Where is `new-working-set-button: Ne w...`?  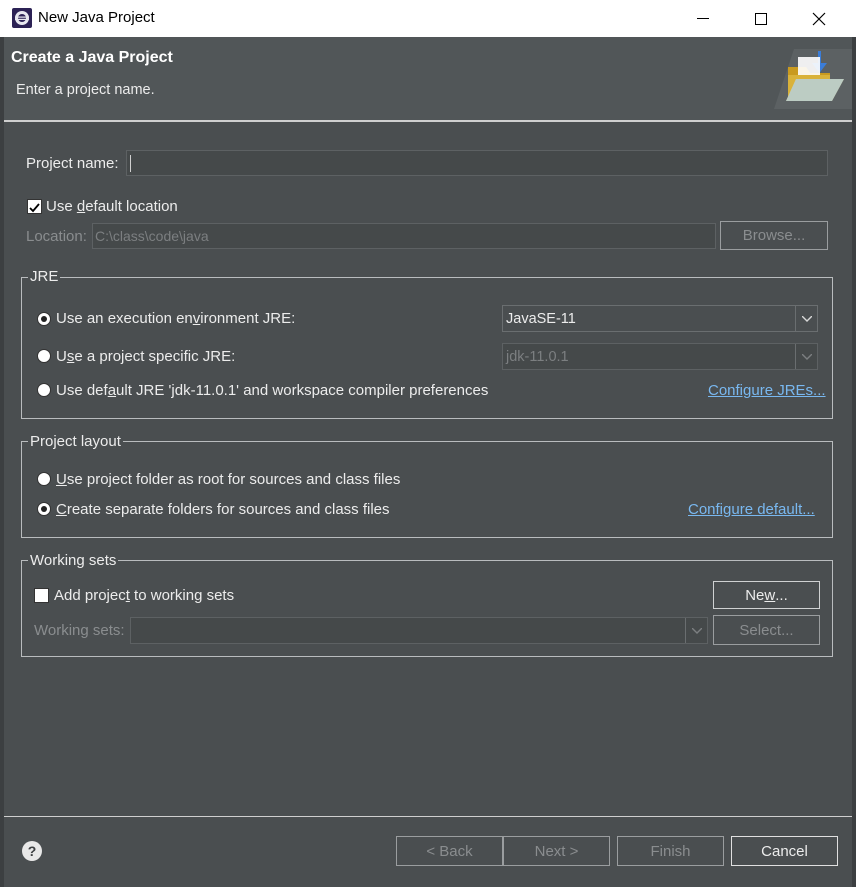 new-working-set-button: Ne w... is located at coordinates (766, 595).